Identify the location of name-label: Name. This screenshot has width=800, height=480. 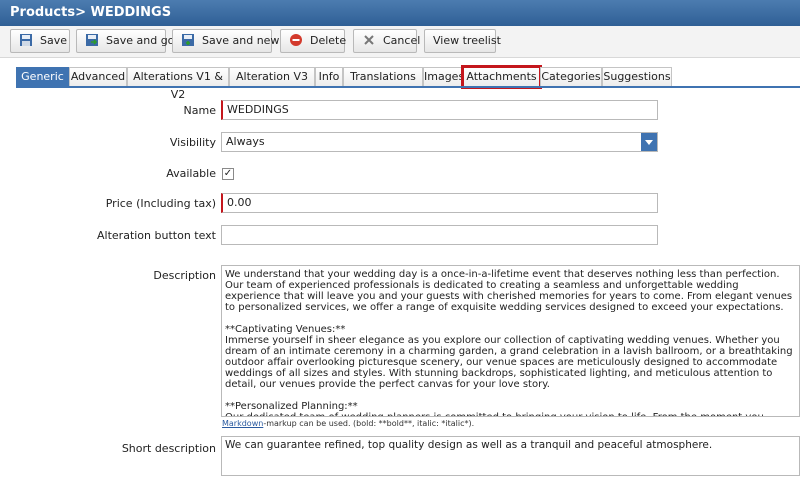
(199, 110).